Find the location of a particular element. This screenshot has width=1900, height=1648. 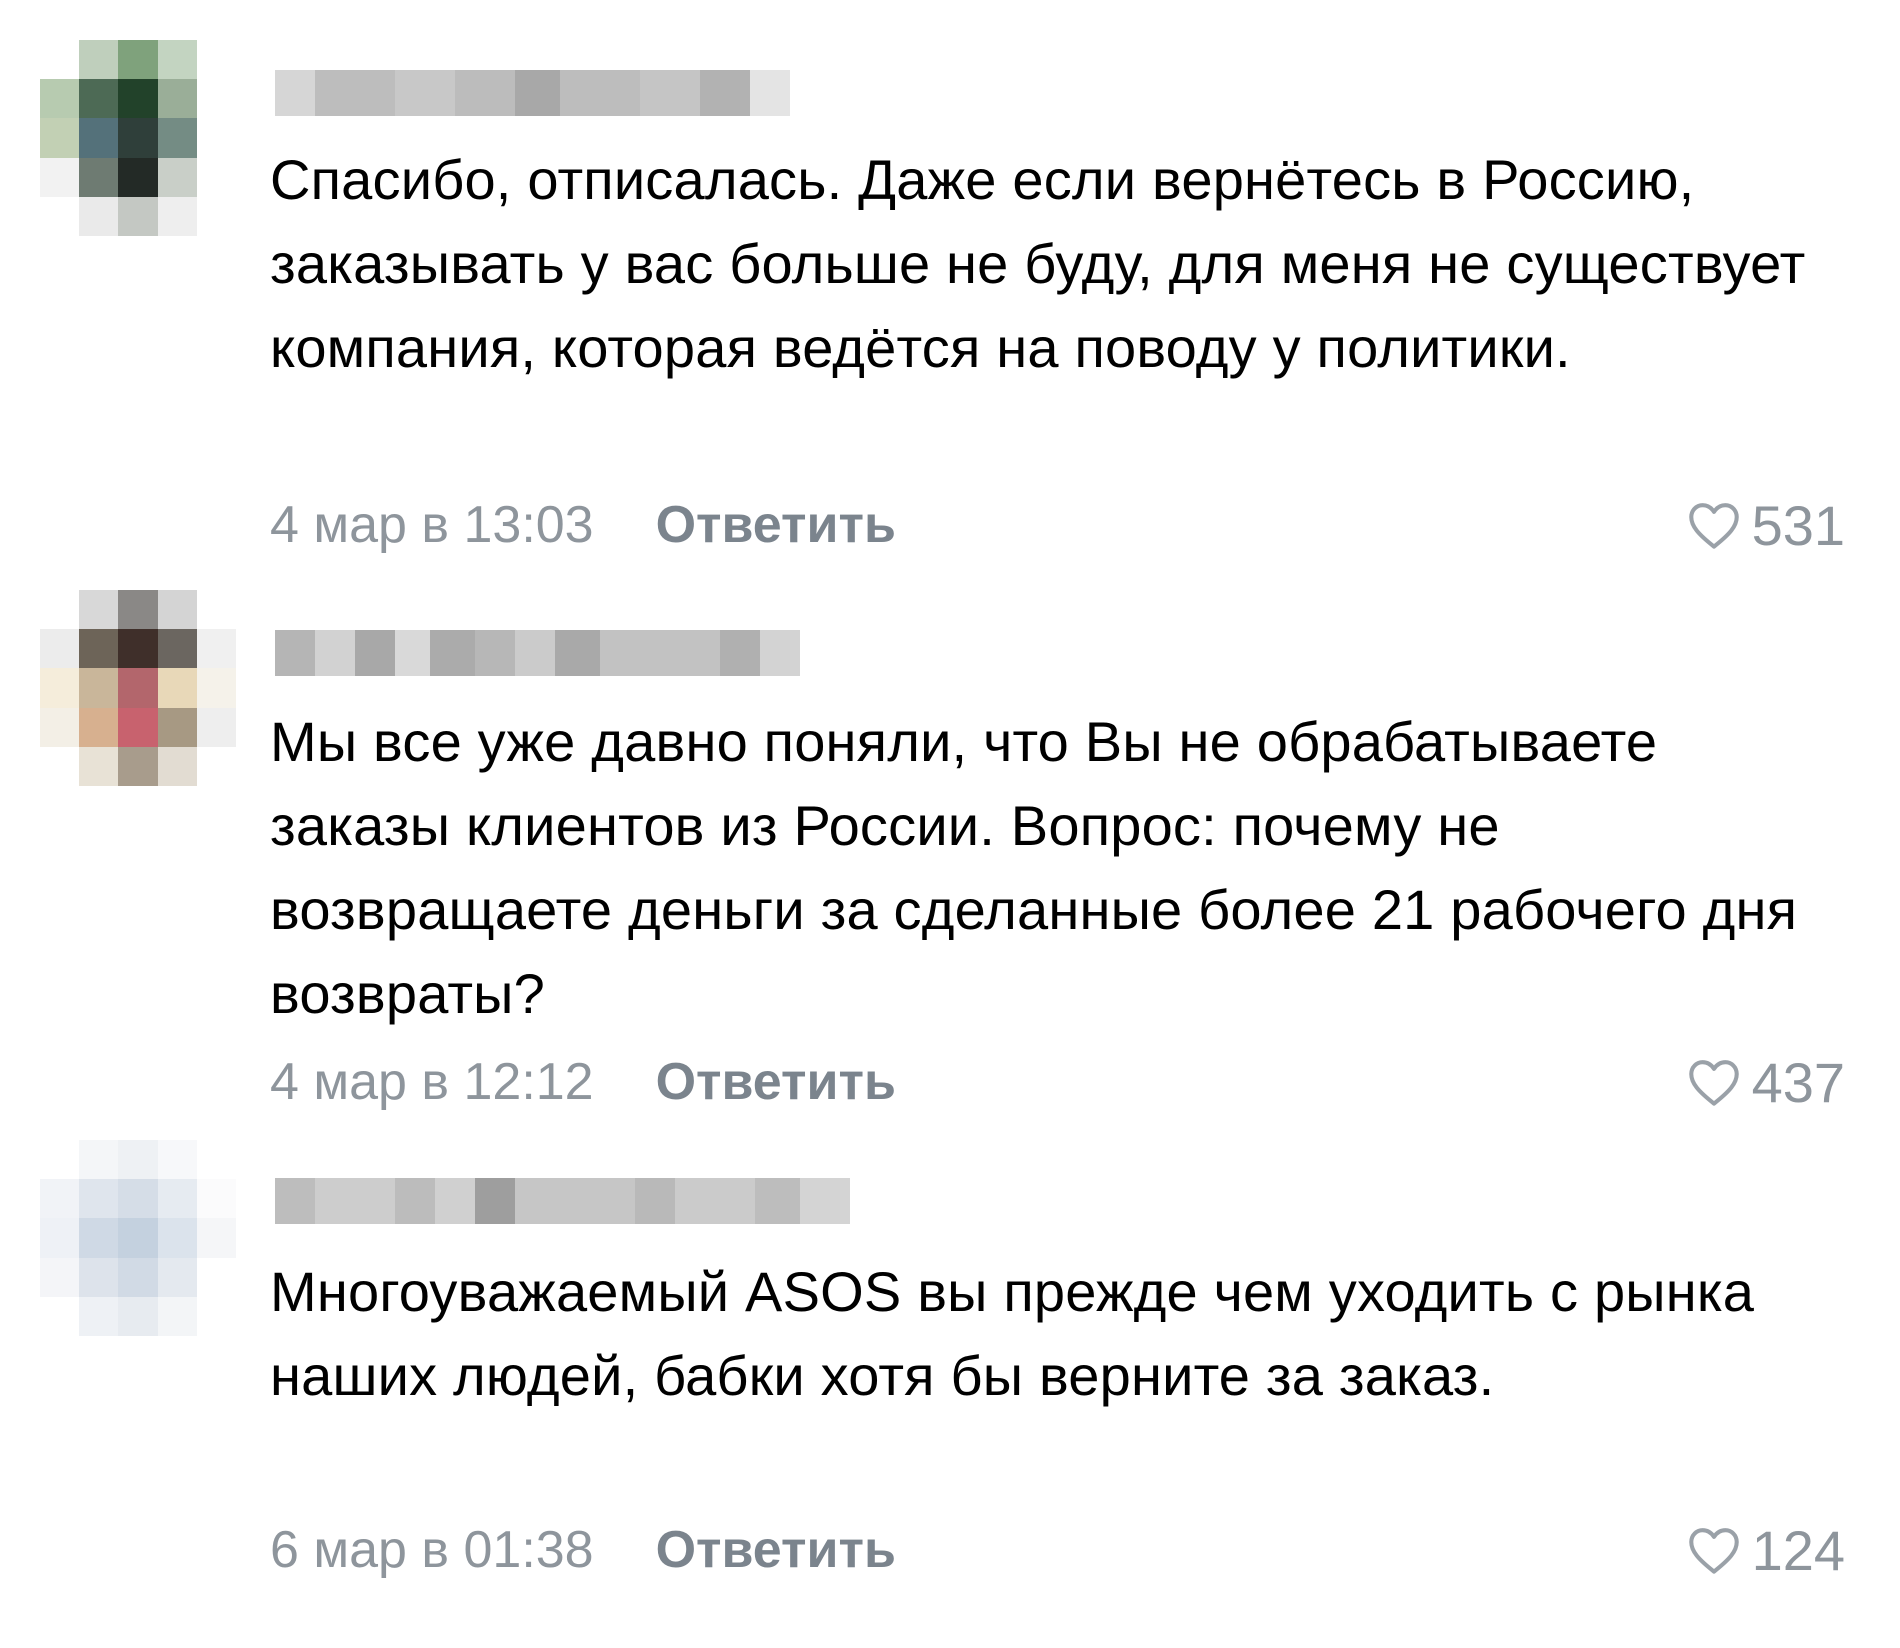

comment-date: 6 мар в 01:38 is located at coordinates (432, 1550).